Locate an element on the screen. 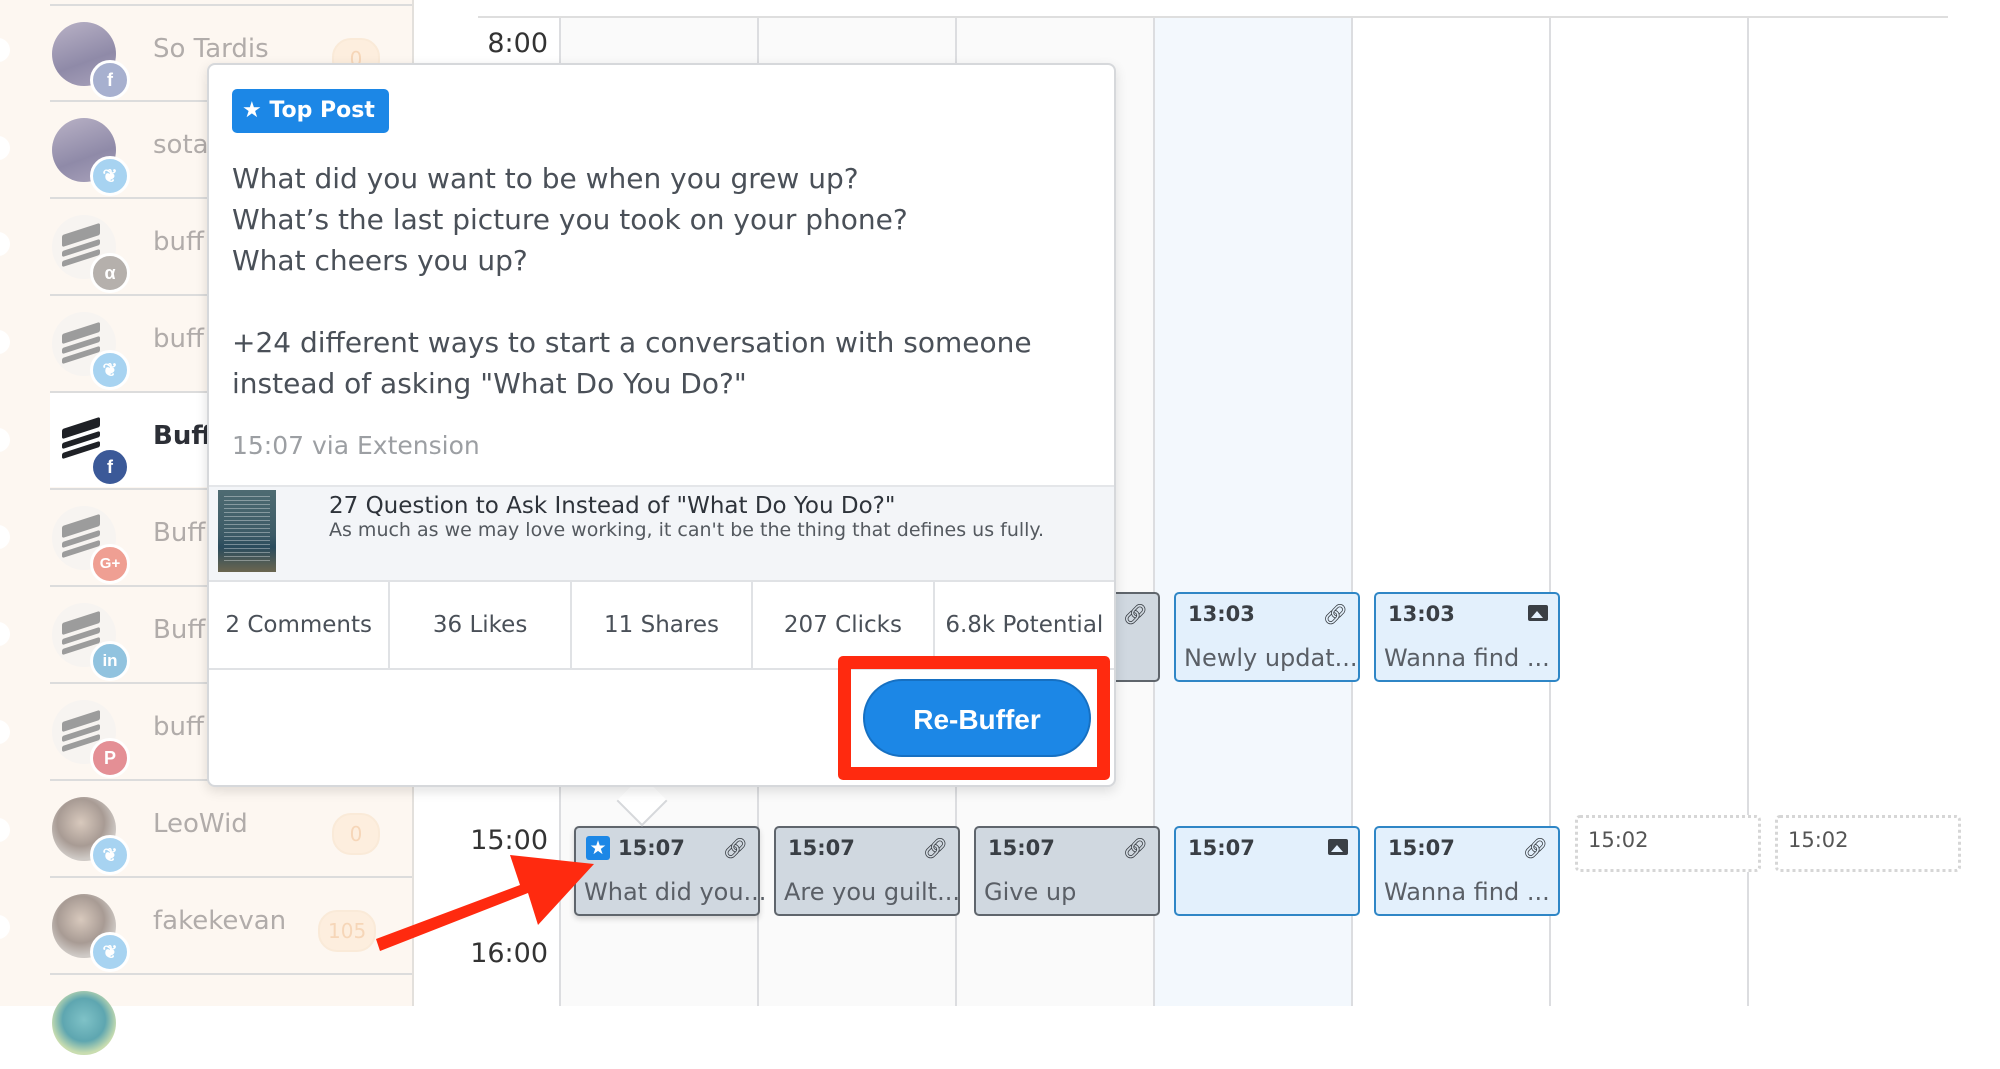  linkedin-icon: in is located at coordinates (110, 661).